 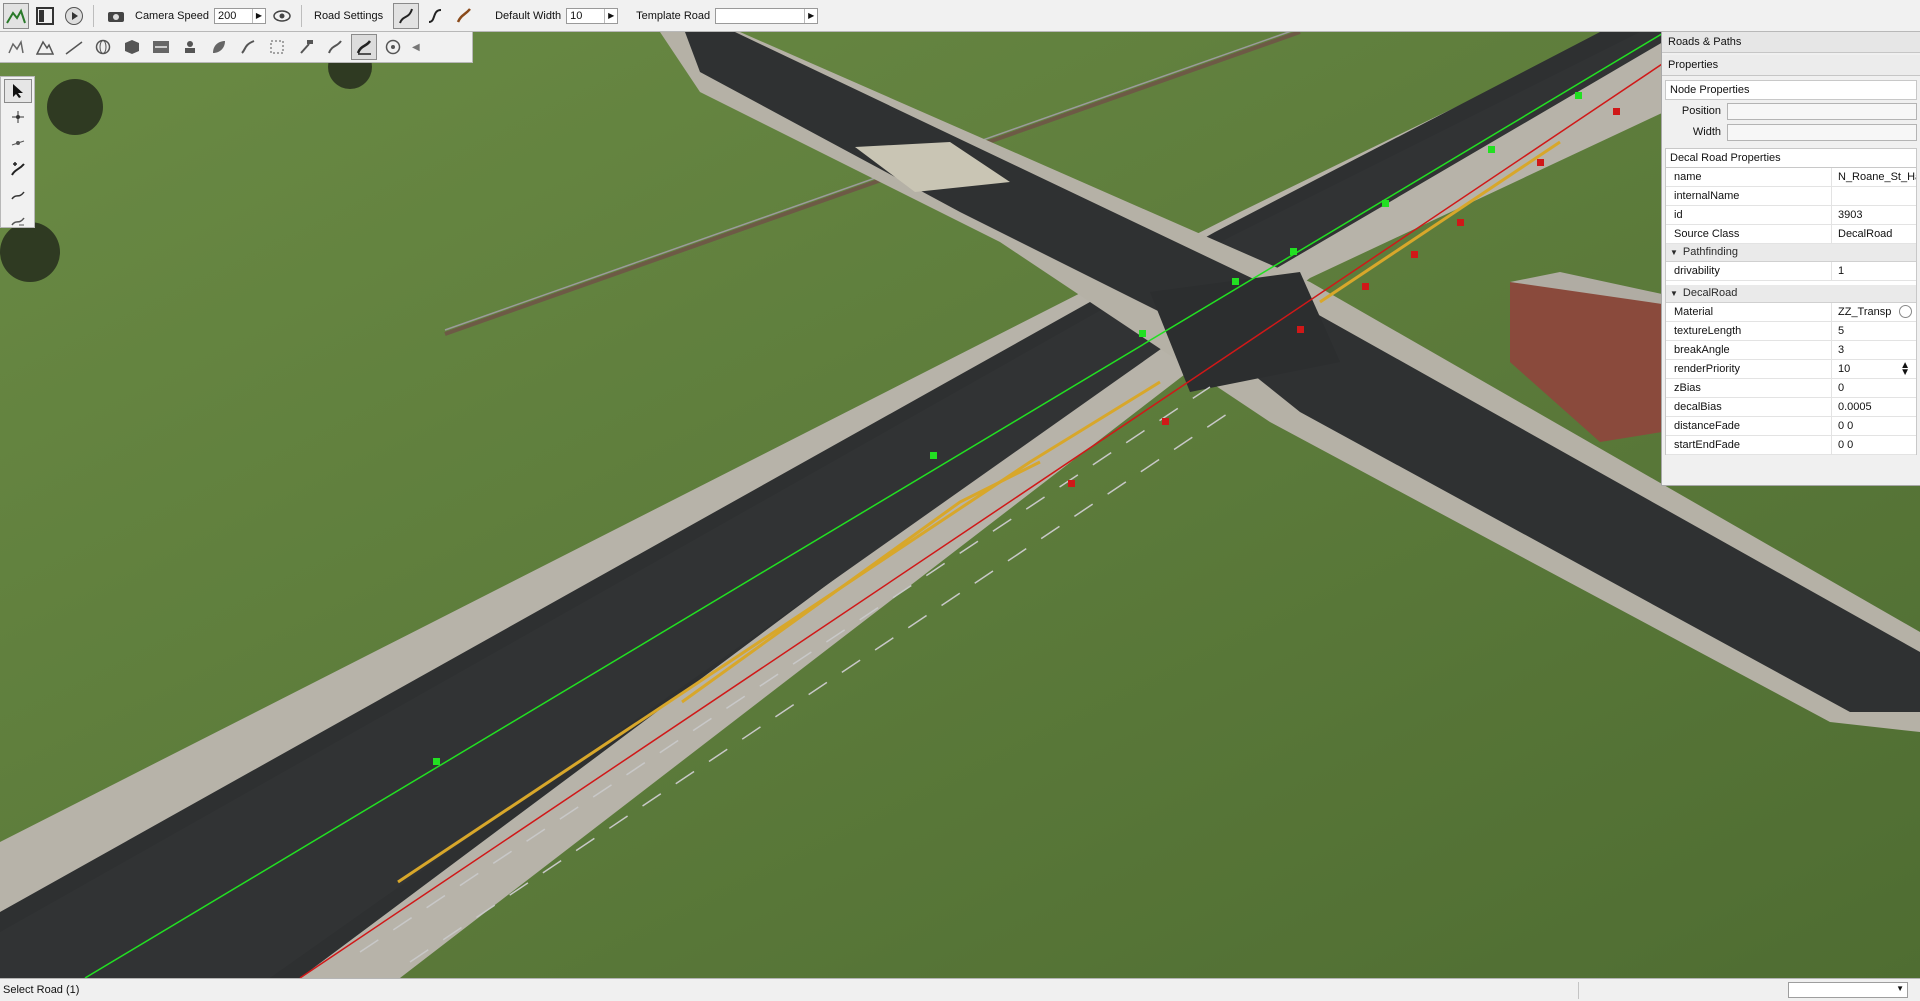 What do you see at coordinates (1874, 331) in the screenshot?
I see `property-value: 5` at bounding box center [1874, 331].